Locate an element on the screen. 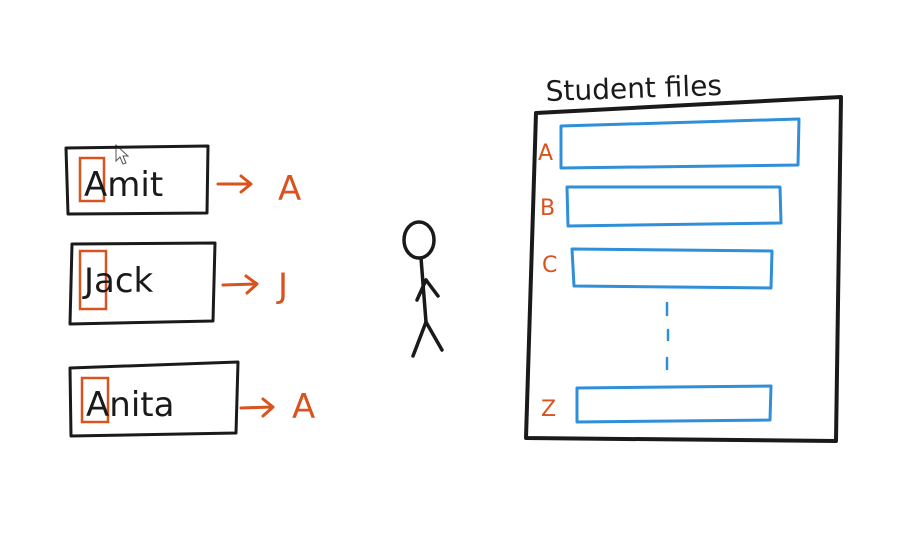 The width and height of the screenshot is (913, 535). ellipsis-dashes is located at coordinates (667, 336).